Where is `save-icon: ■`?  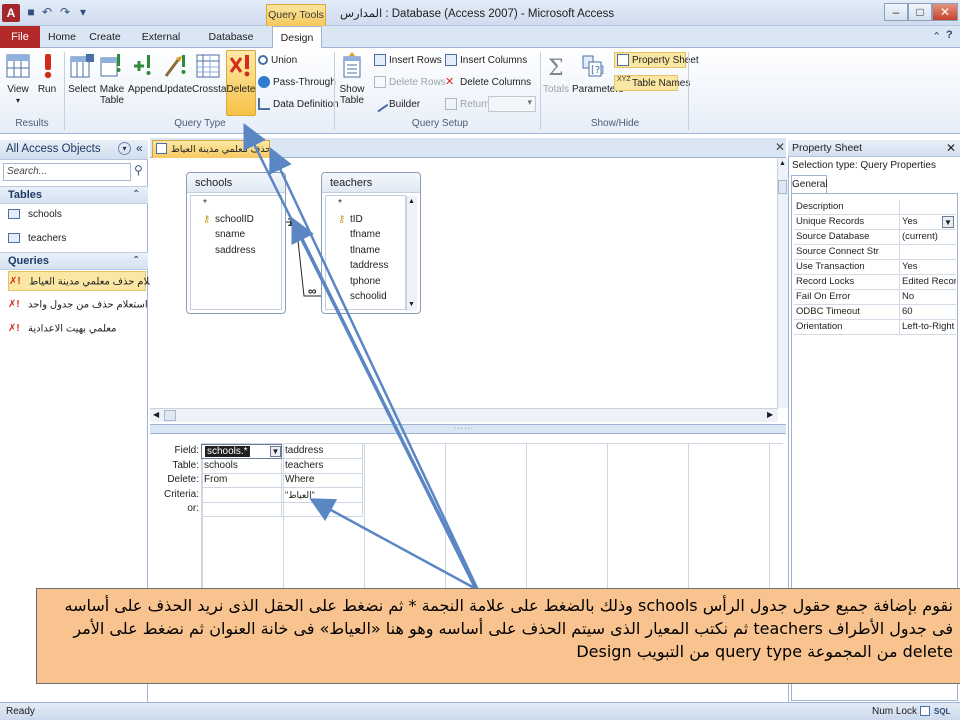
save-icon: ■ is located at coordinates (31, 12).